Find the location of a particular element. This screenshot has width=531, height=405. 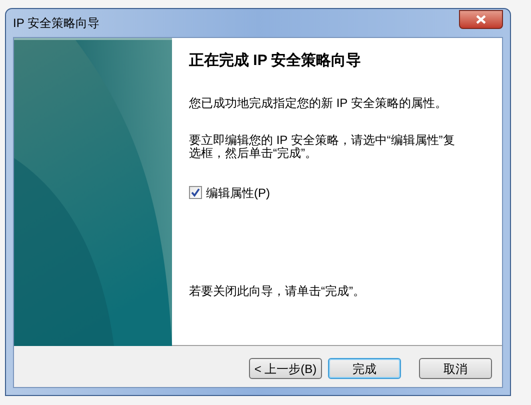

finish-button: 完成 is located at coordinates (364, 368).